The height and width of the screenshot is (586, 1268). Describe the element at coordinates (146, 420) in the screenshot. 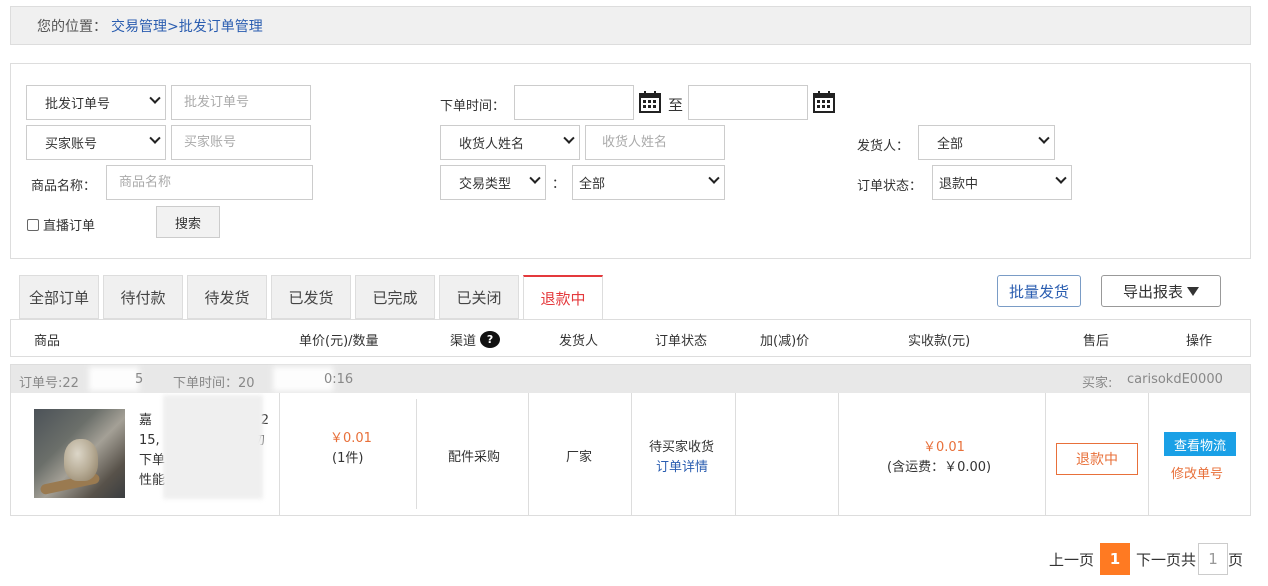

I see `product-title-line1: 嘉` at that location.